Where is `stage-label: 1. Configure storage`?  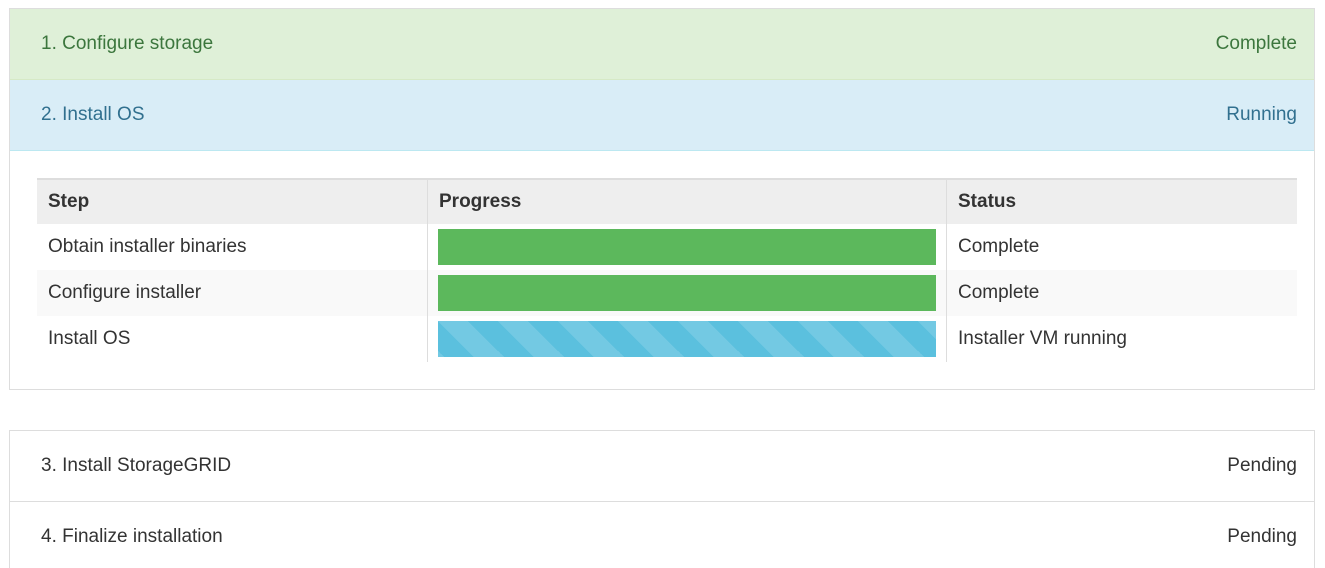
stage-label: 1. Configure storage is located at coordinates (127, 43).